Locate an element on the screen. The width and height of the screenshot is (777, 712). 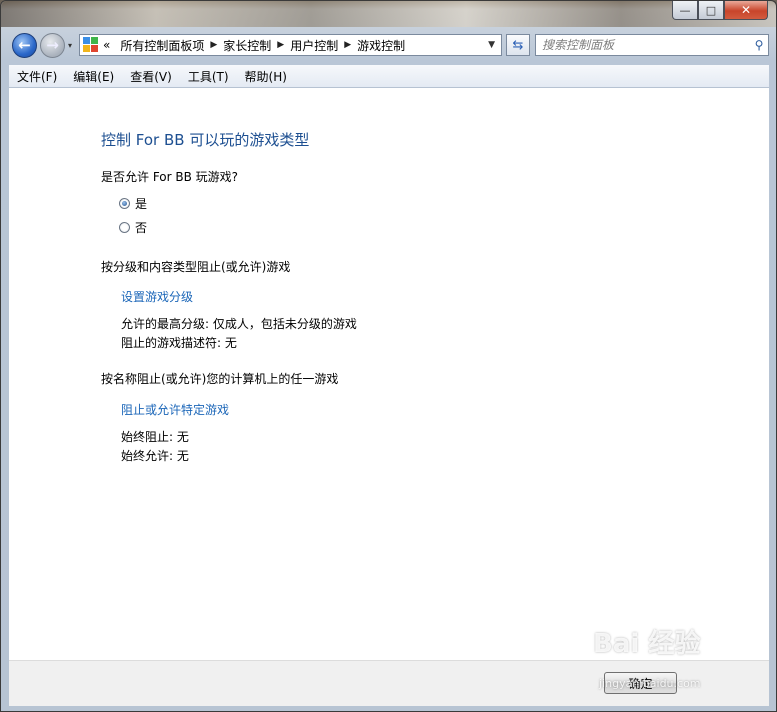
maximize-icon: □ is located at coordinates (711, 10).